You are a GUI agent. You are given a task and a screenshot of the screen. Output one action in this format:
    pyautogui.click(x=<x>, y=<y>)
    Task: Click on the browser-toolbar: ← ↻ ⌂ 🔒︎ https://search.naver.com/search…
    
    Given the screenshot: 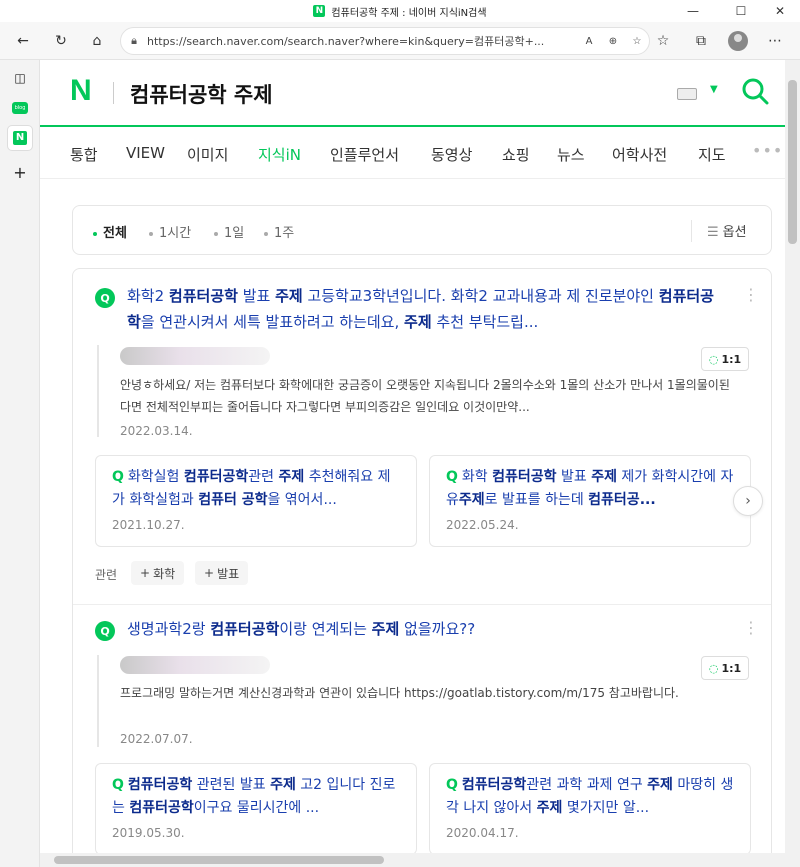 What is the action you would take?
    pyautogui.click(x=400, y=41)
    